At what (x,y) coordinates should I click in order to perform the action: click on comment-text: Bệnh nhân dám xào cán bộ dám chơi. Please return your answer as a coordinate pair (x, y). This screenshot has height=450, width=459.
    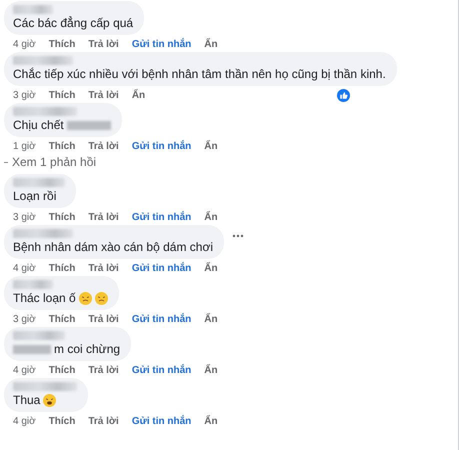
    Looking at the image, I should click on (113, 247).